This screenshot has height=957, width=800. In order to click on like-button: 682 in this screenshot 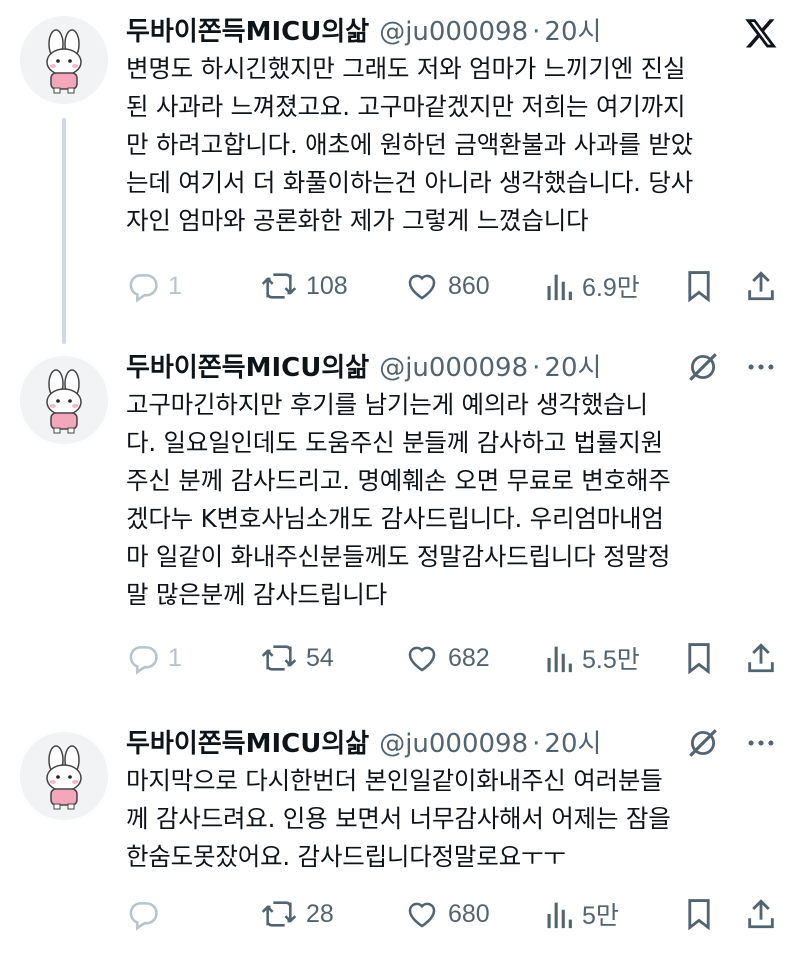, I will do `click(447, 658)`.